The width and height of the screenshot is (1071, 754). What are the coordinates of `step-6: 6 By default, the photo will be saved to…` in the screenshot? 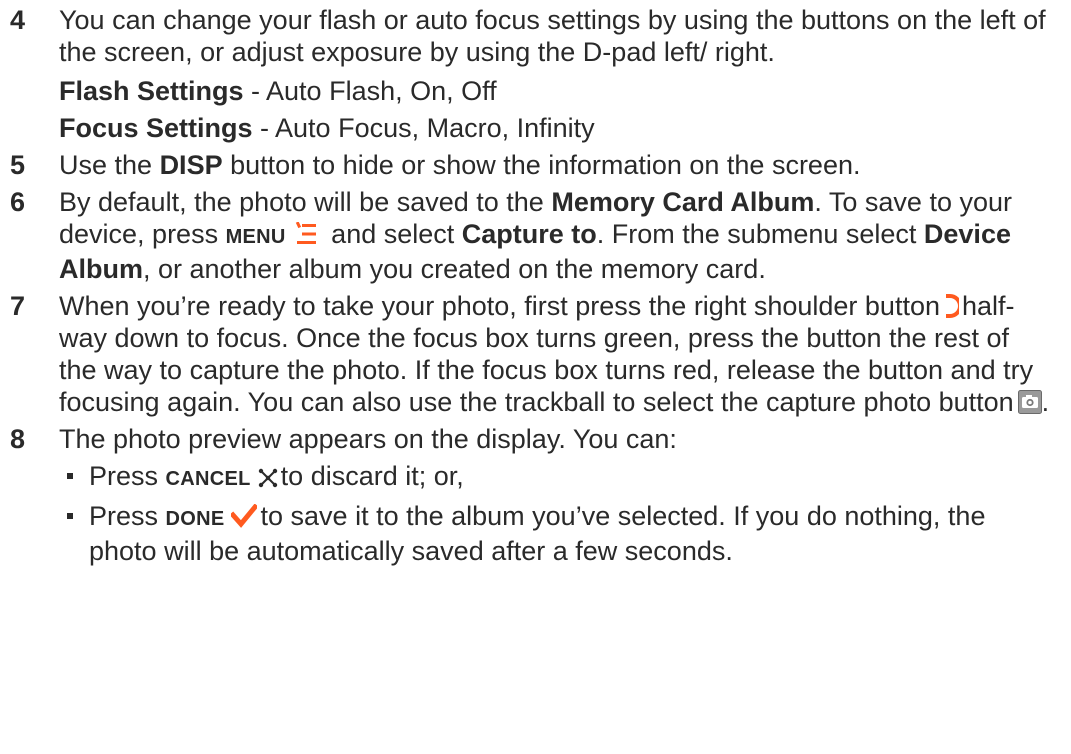 It's located at (525, 235).